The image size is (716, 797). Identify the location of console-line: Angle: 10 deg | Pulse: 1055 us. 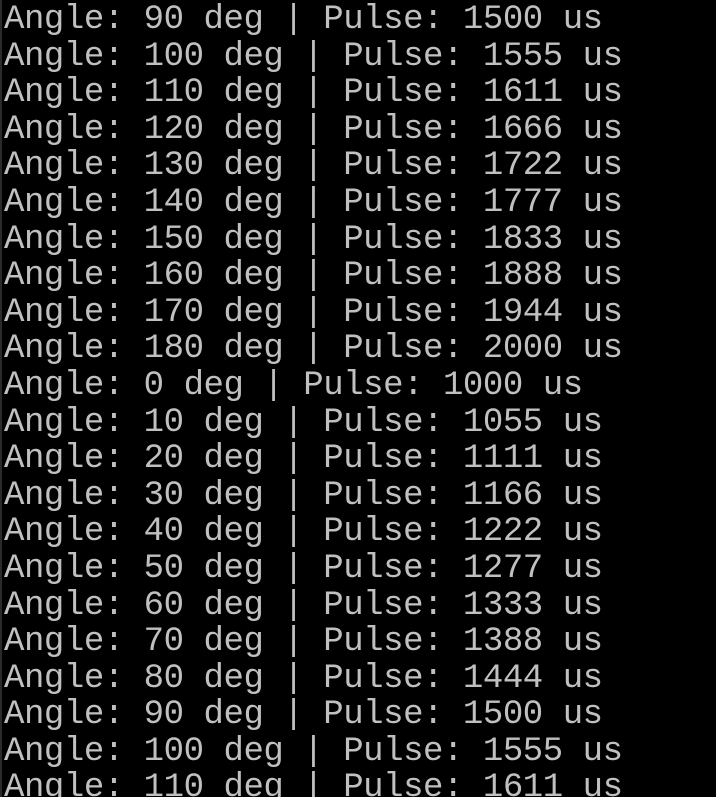
(303, 422).